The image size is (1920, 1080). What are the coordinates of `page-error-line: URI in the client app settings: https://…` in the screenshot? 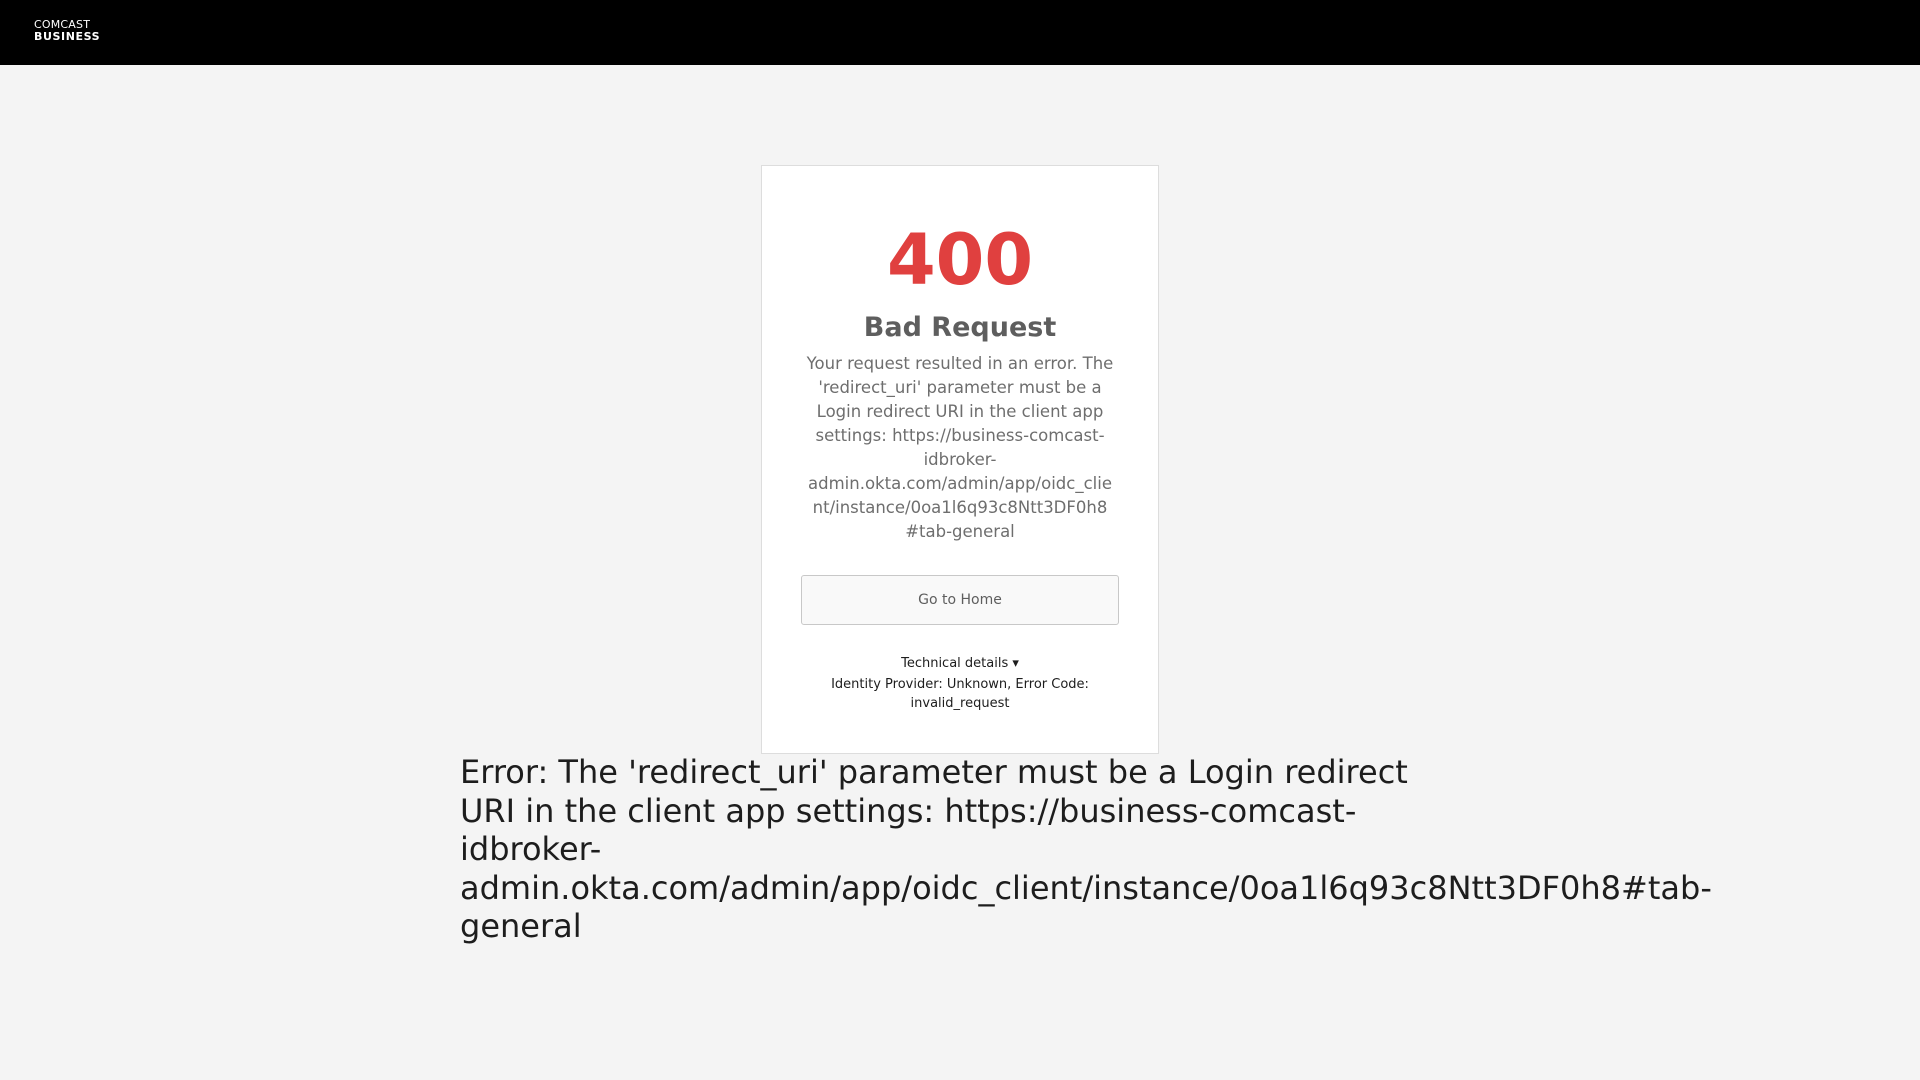 It's located at (908, 810).